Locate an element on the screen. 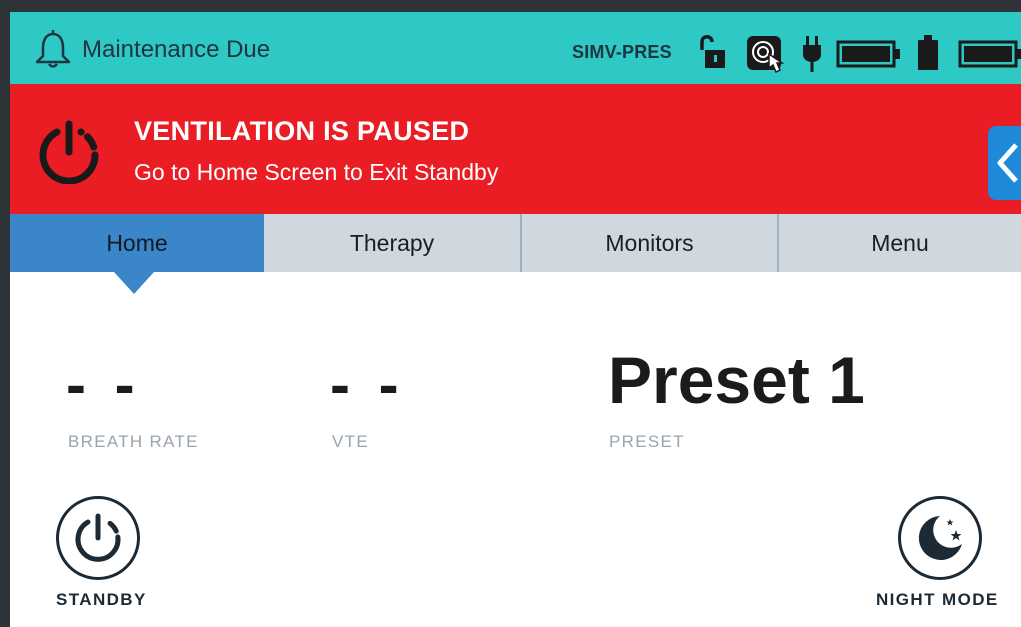  main-tabs: Home Therapy Monitors Menu is located at coordinates (515, 243).